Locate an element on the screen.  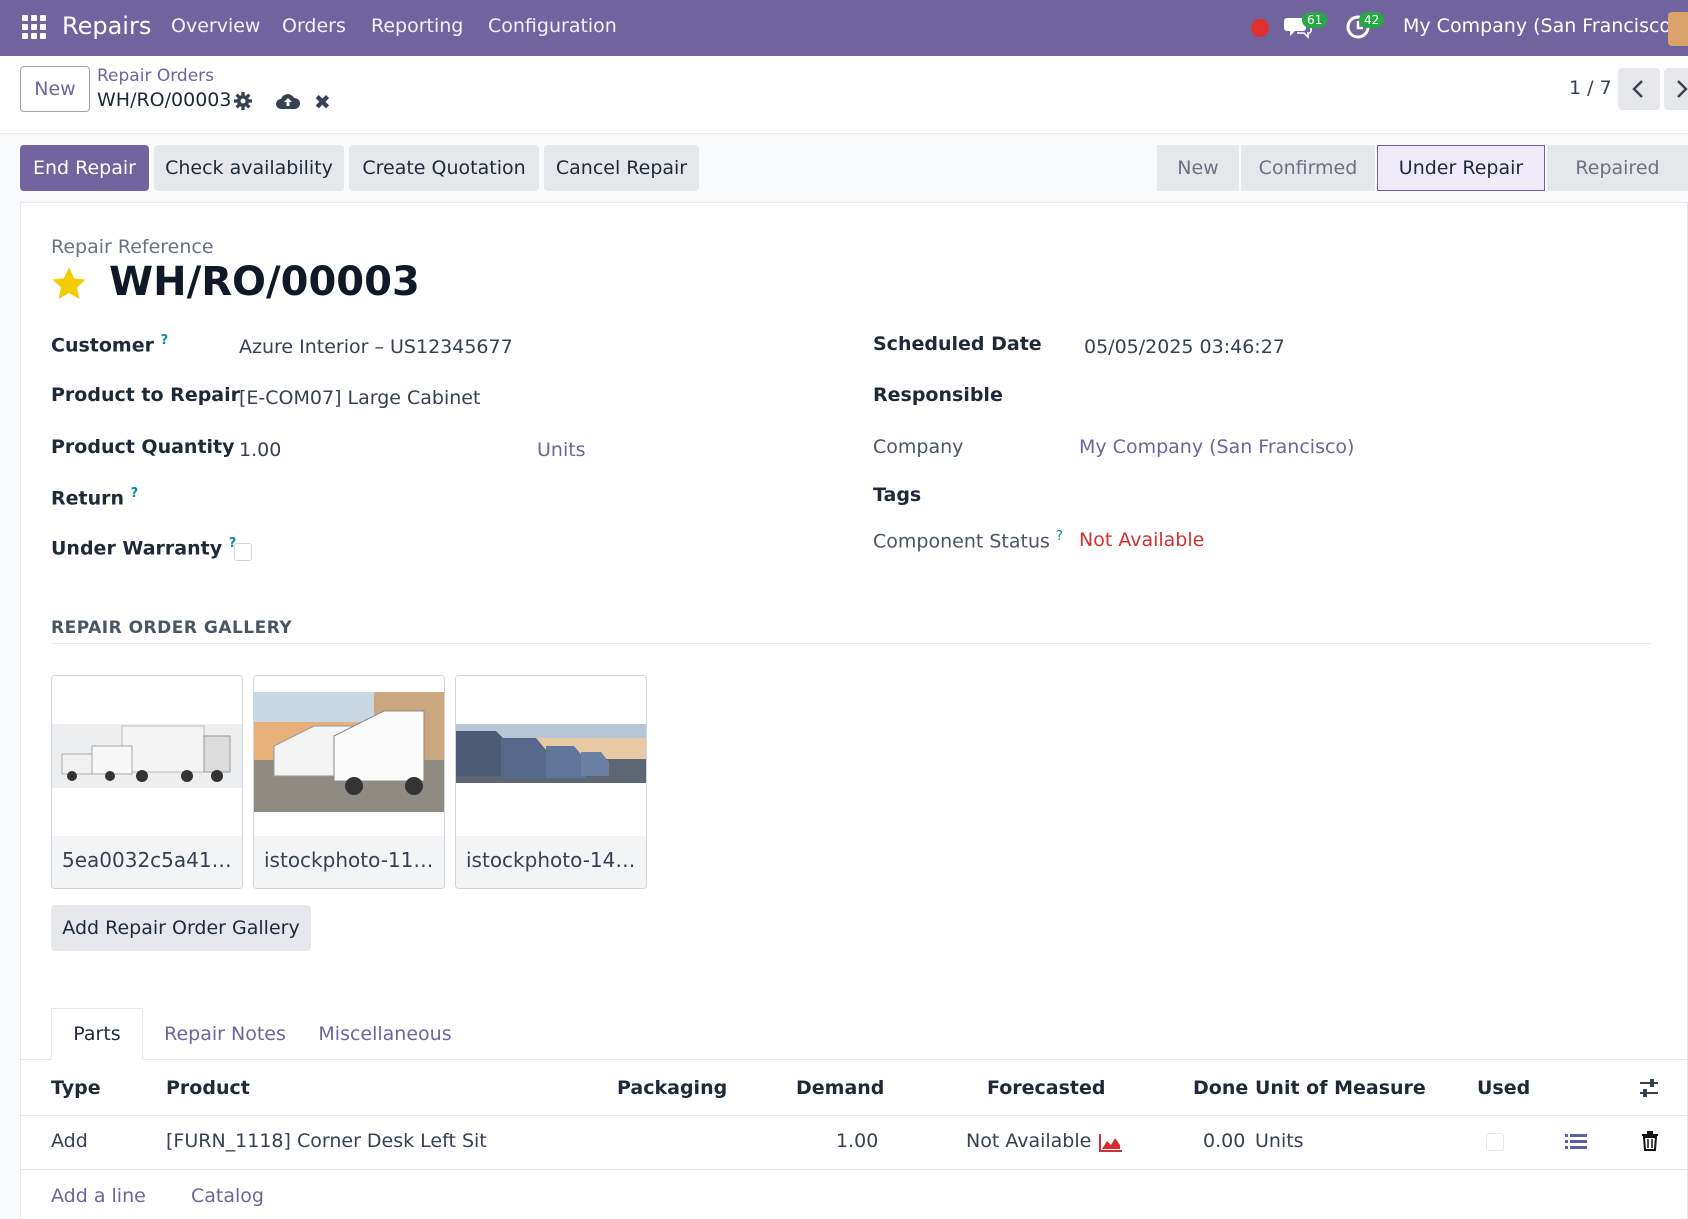
gallery-image-trucks is located at coordinates (147, 756).